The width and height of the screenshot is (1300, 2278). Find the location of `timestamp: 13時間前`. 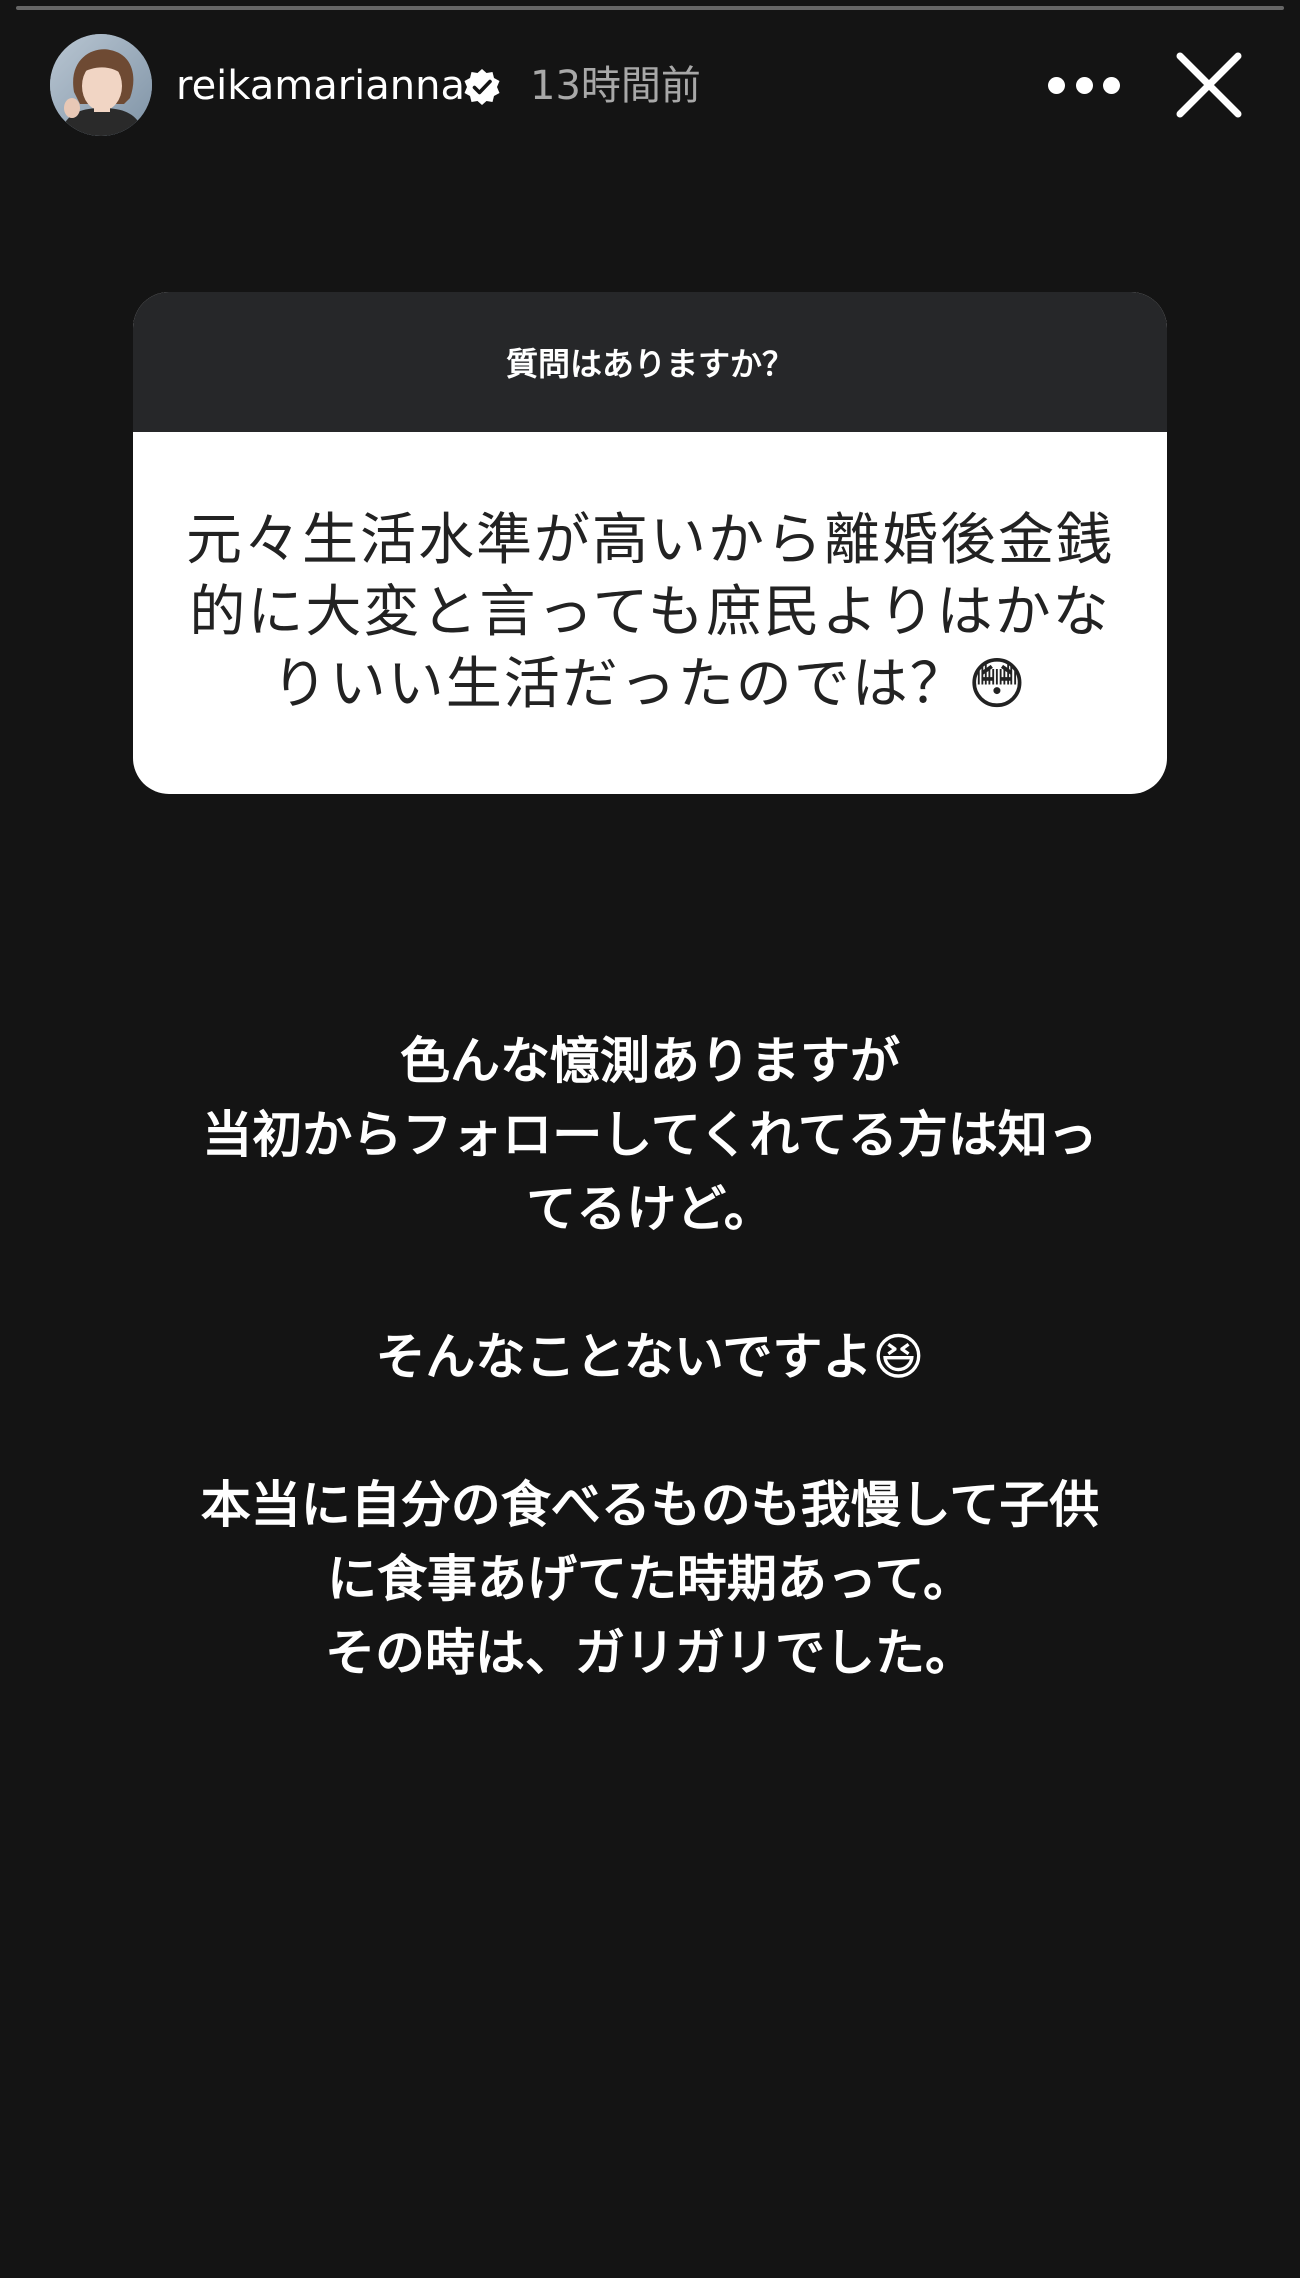

timestamp: 13時間前 is located at coordinates (615, 86).